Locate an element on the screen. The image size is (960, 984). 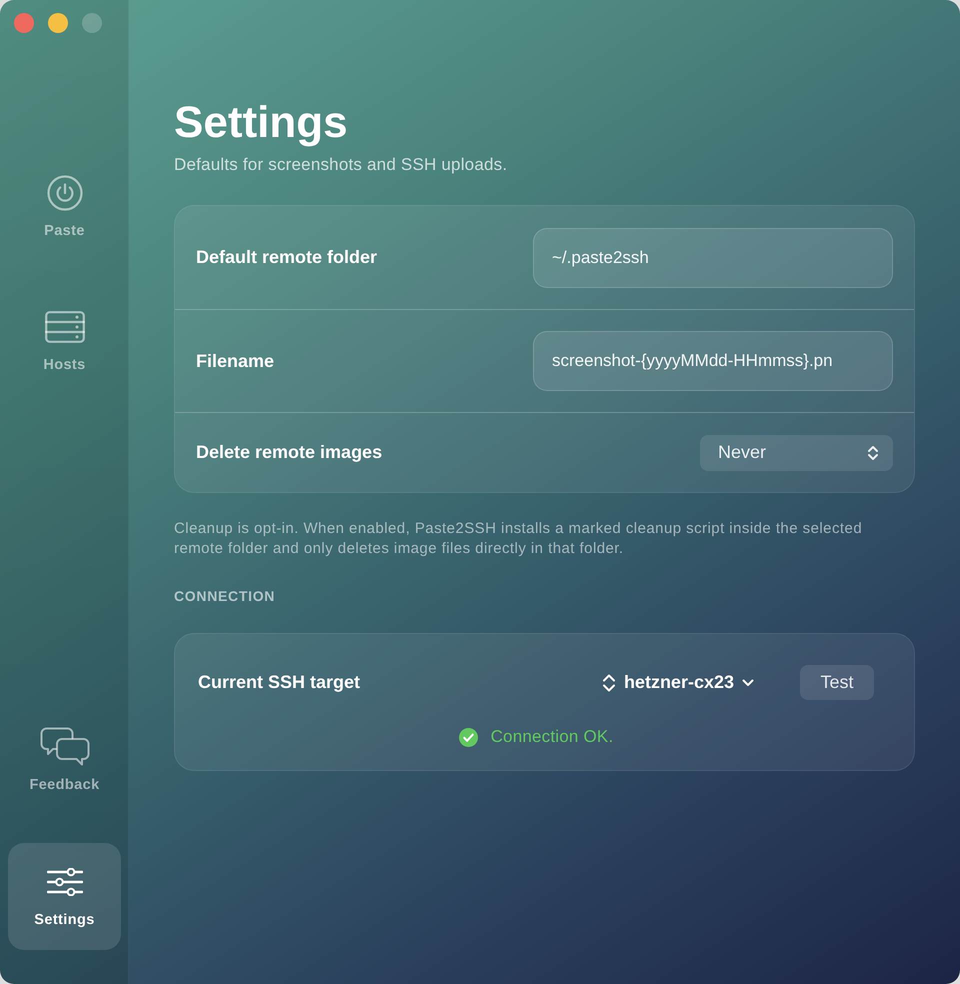
setting-label: Default remote folder is located at coordinates (287, 257).